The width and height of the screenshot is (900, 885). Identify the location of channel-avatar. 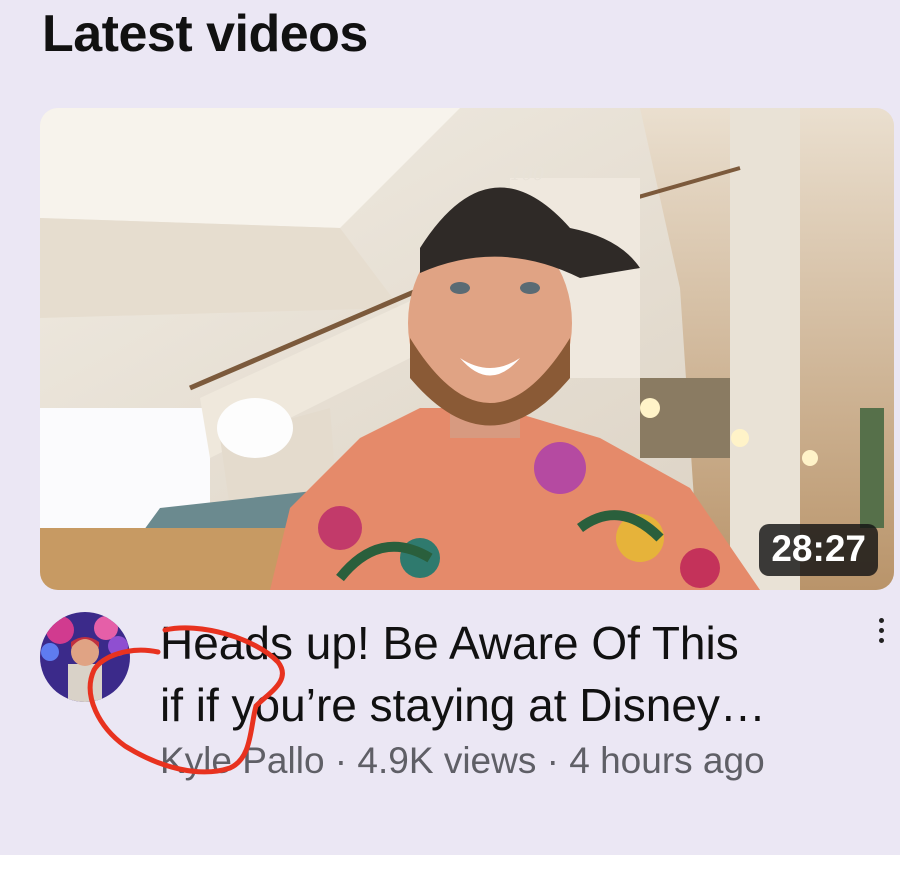
(85, 657).